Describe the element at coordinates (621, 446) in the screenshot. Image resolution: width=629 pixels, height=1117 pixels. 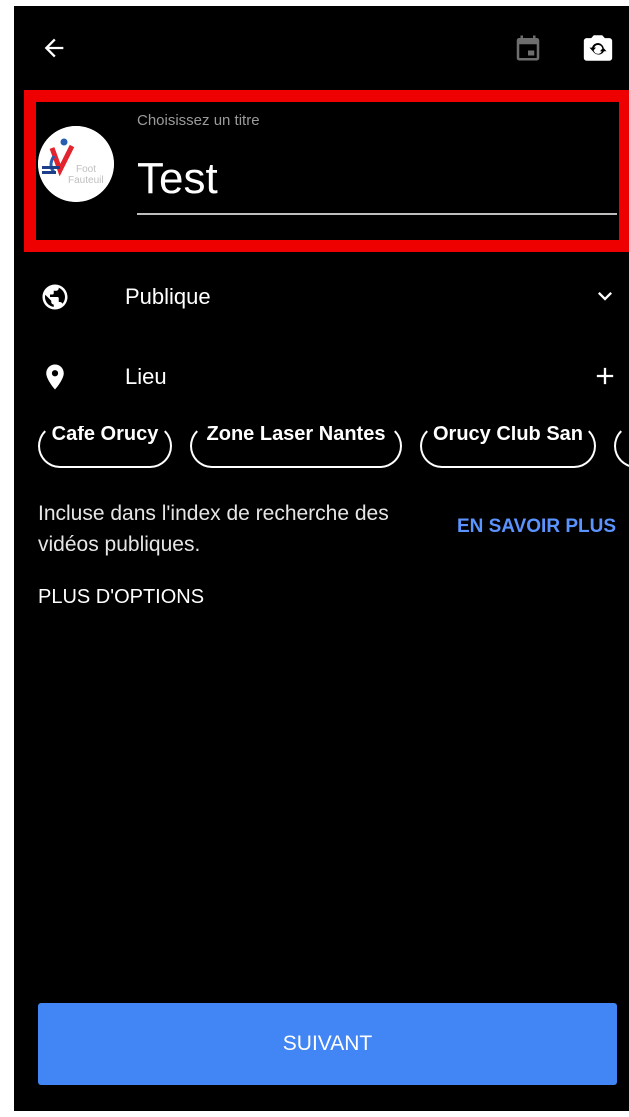
I see `location-chip-partial` at that location.